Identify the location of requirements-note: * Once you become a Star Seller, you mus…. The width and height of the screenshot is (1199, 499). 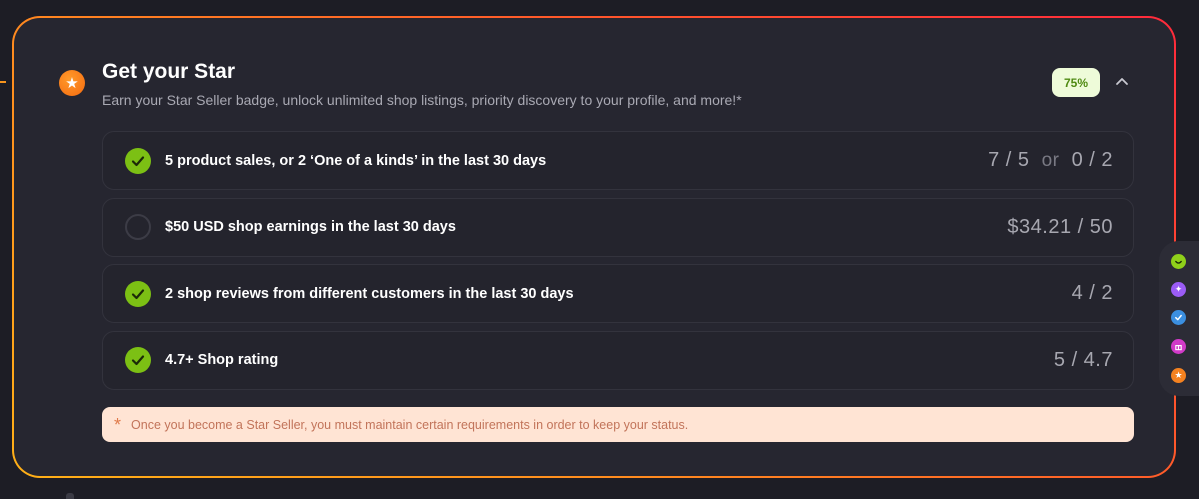
(618, 424).